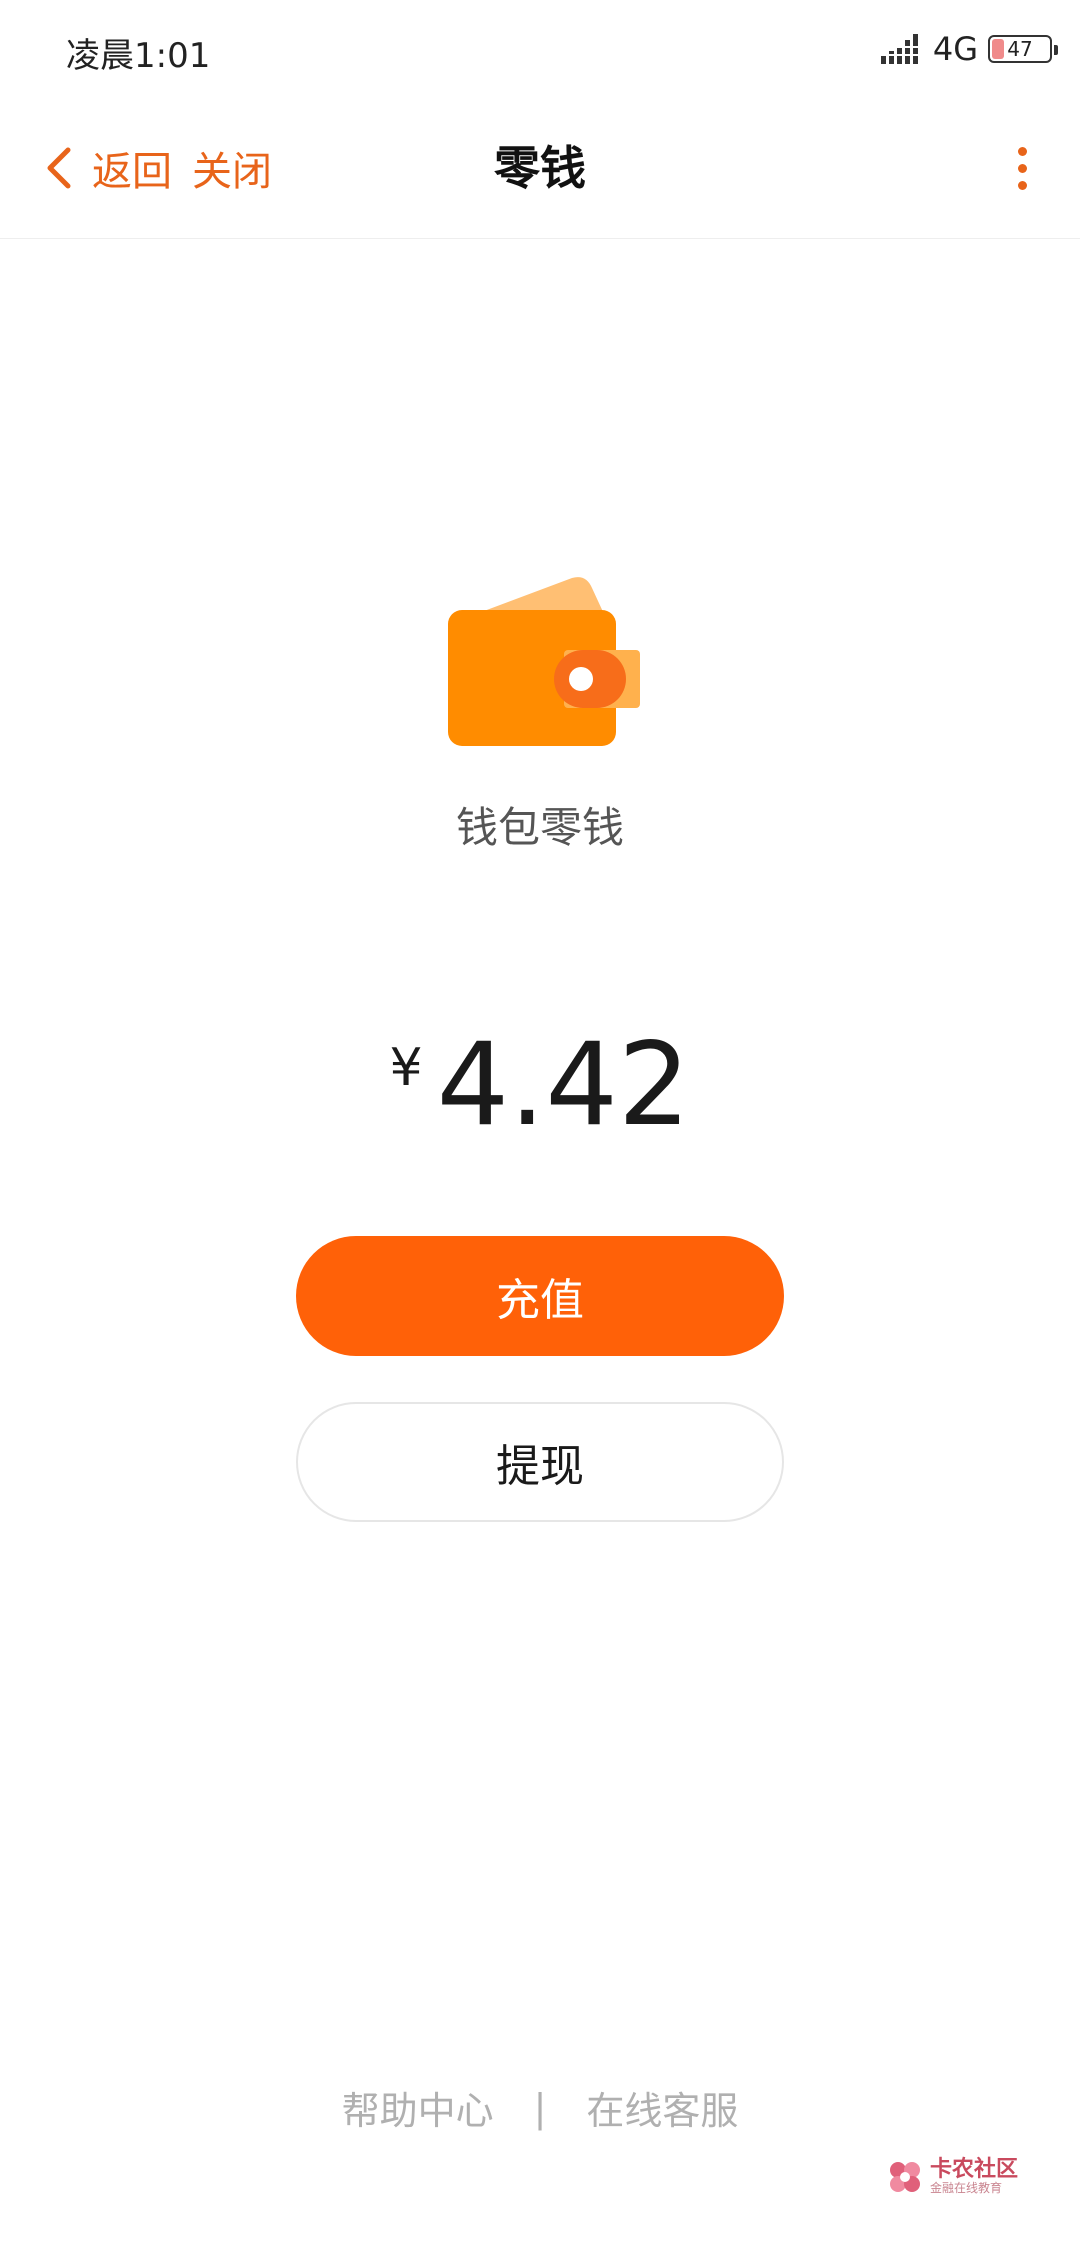 Image resolution: width=1080 pixels, height=2248 pixels. What do you see at coordinates (965, 2188) in the screenshot?
I see `watermark-sub-text: 金融在线教育` at bounding box center [965, 2188].